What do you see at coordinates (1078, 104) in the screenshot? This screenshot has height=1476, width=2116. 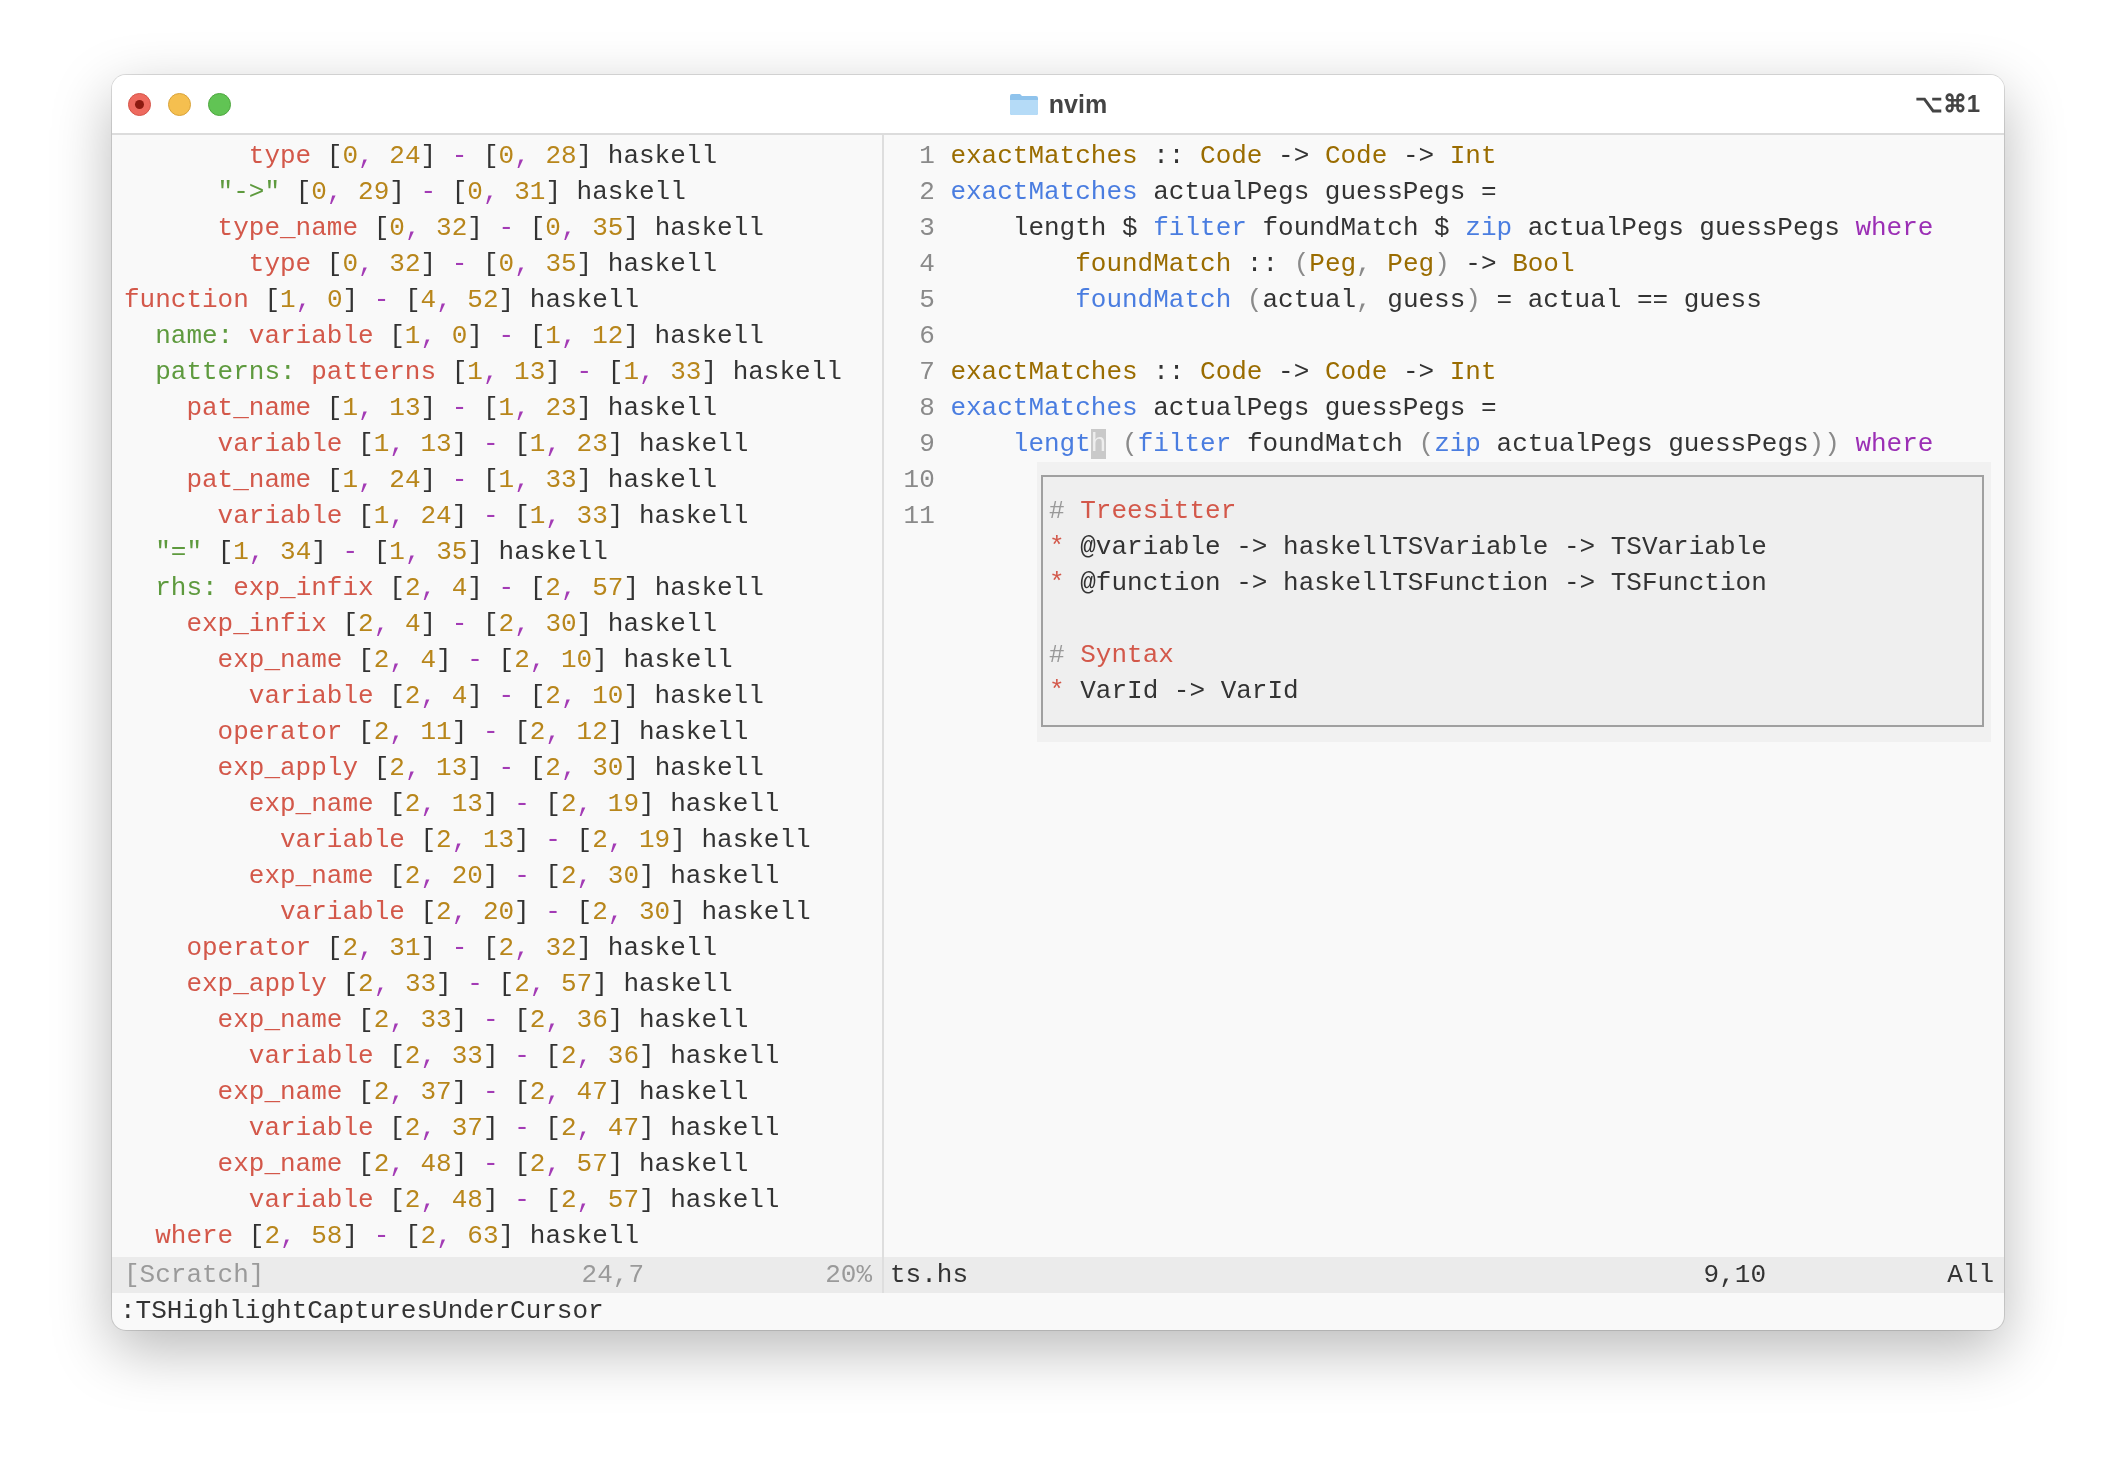 I see `window-title: nvim` at bounding box center [1078, 104].